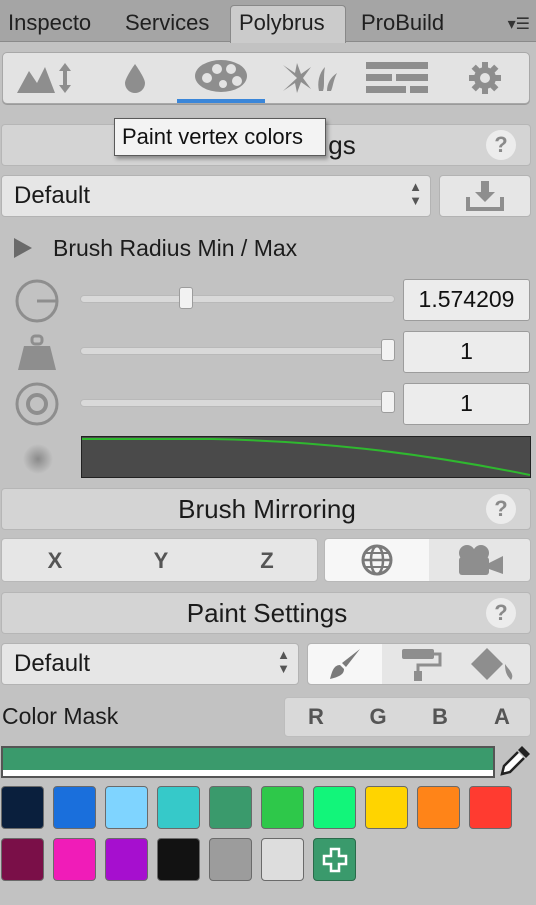  Describe the element at coordinates (466, 404) in the screenshot. I see `falloff-field: 1` at that location.